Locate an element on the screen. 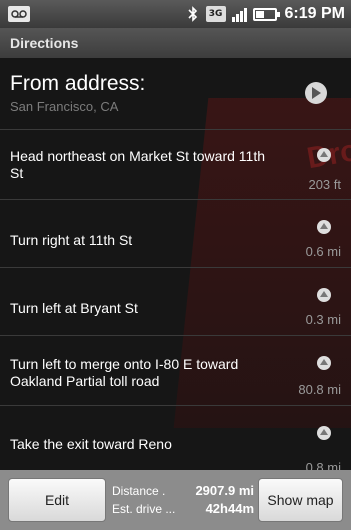 This screenshot has width=351, height=530. from-address-location: San Francisco, CA is located at coordinates (64, 106).